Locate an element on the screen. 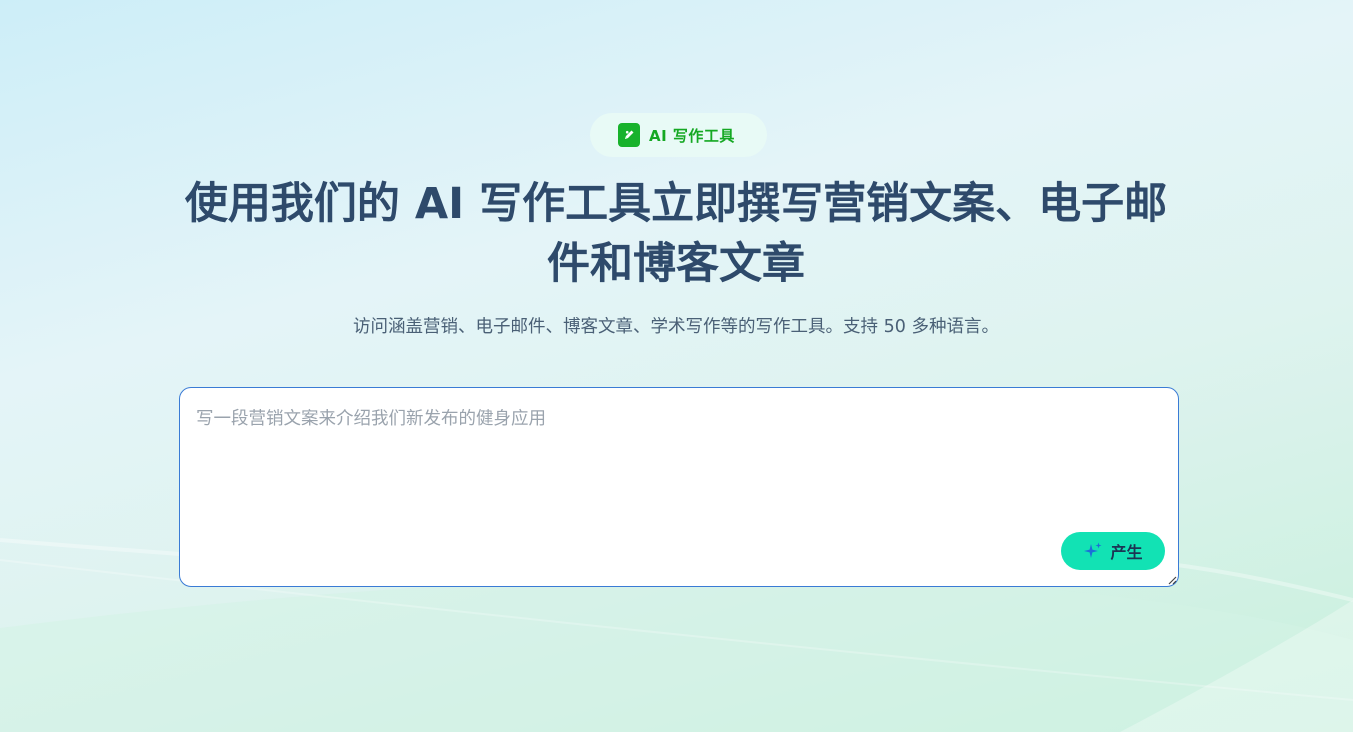  generate-button: 产生 is located at coordinates (1113, 551).